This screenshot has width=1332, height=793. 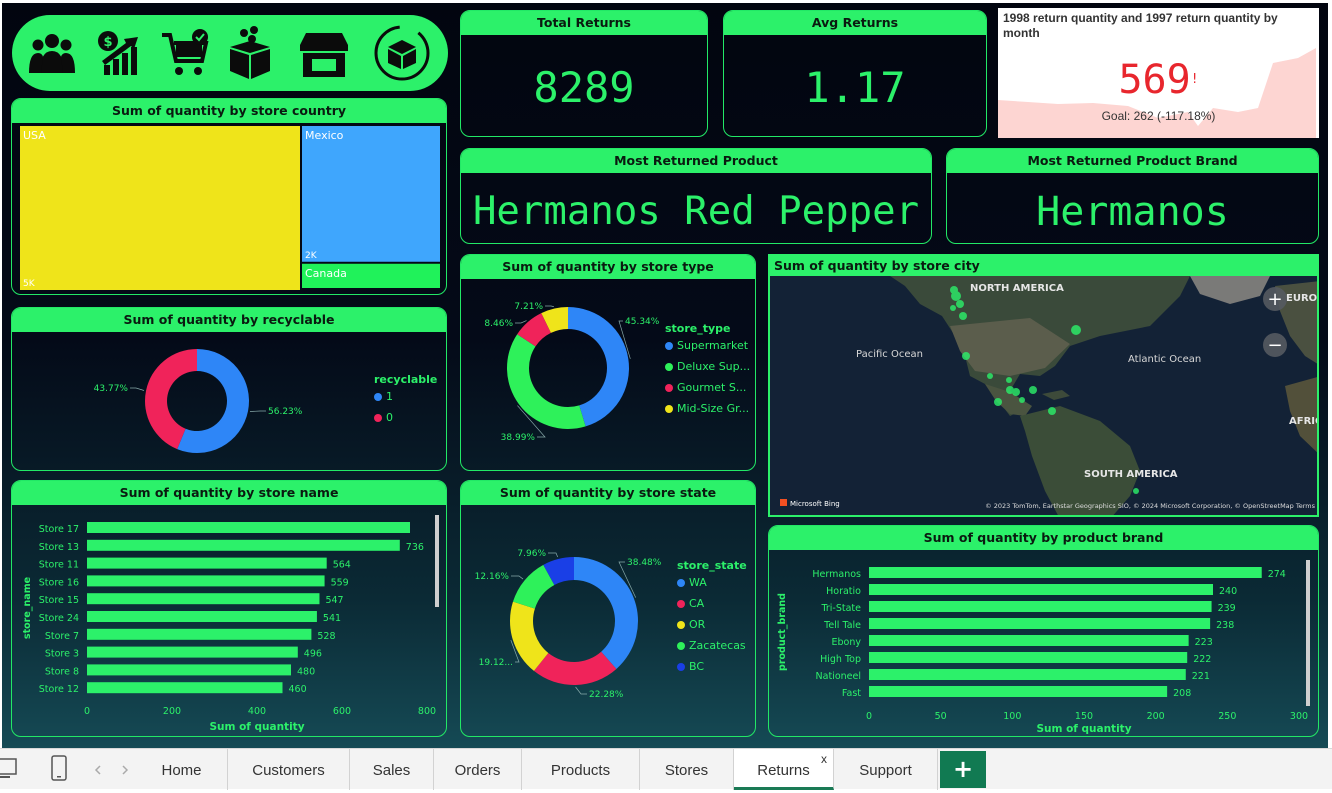 I want to click on label-atlantic: Atlantic Ocean, so click(x=1164, y=359).